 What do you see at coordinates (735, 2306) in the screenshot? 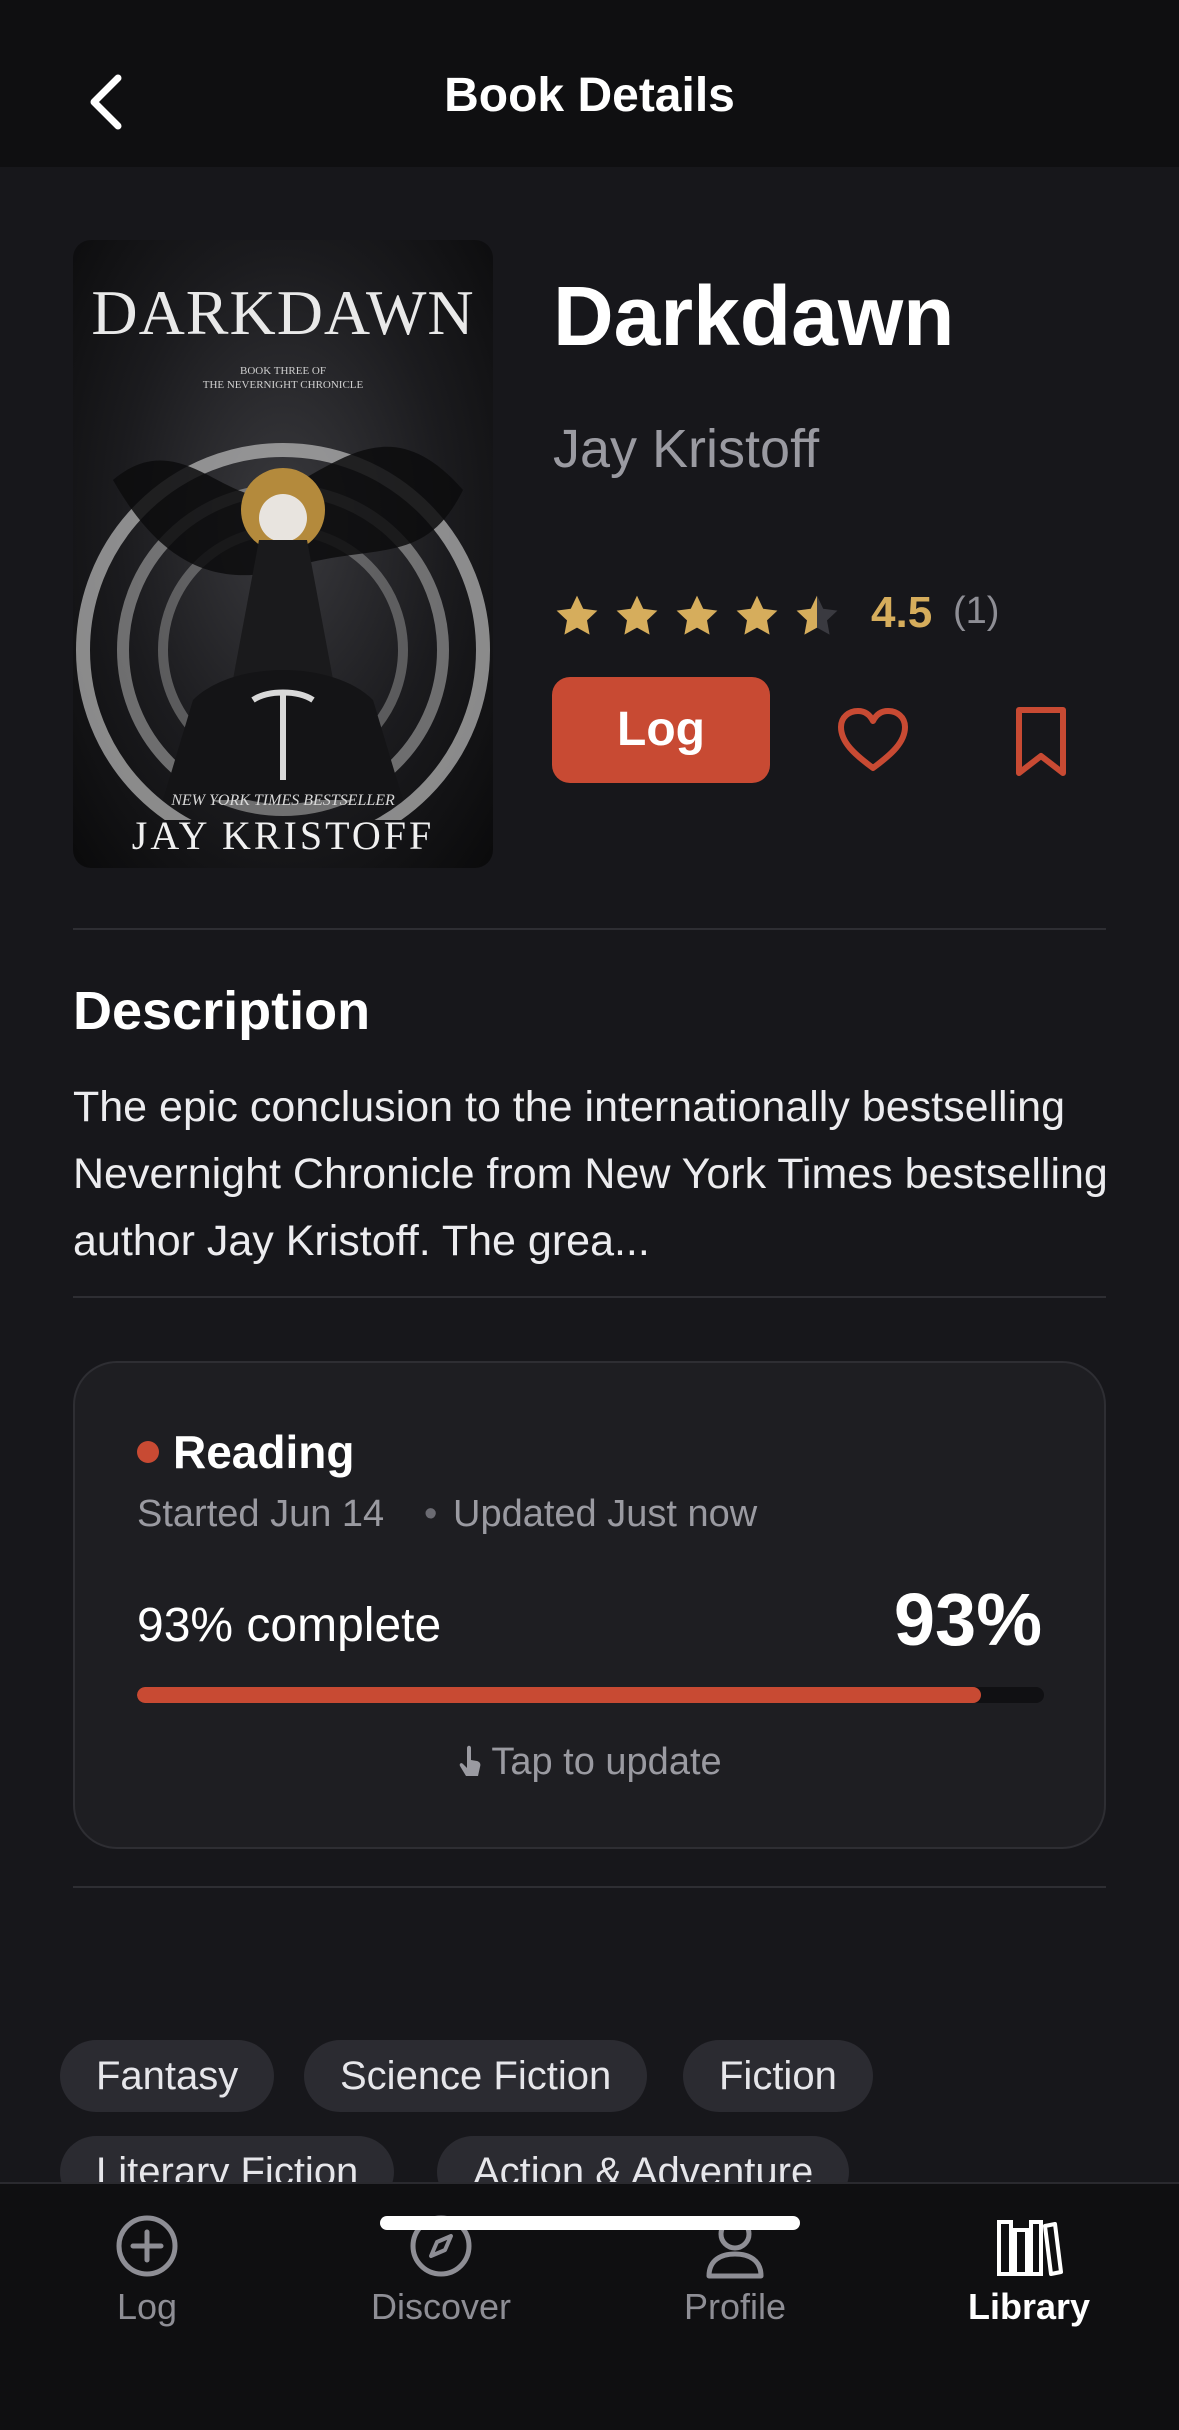
I see `tab-label: Profile` at bounding box center [735, 2306].